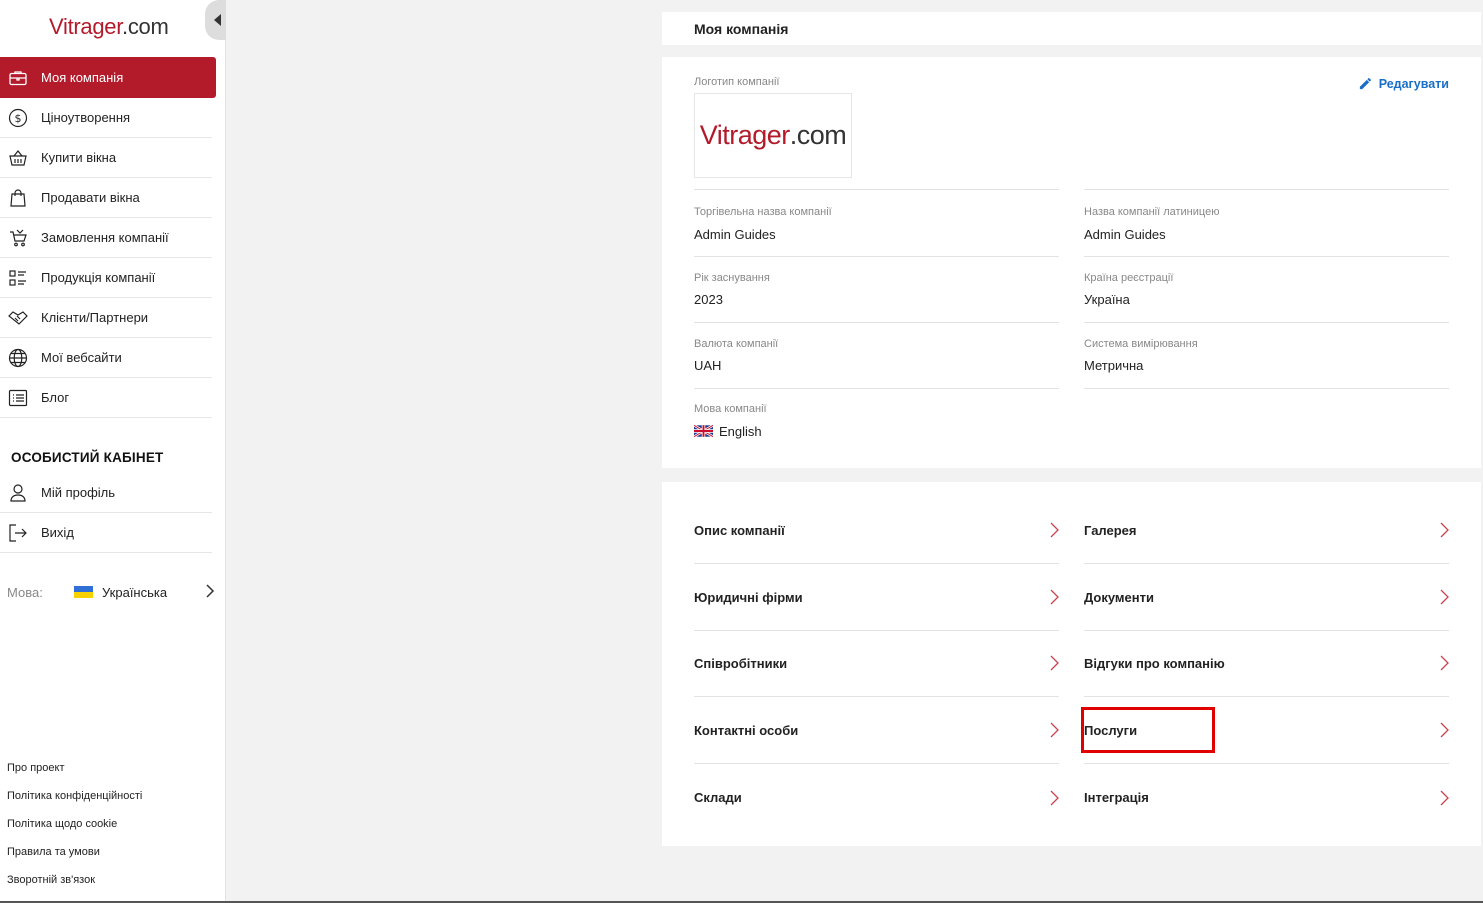  I want to click on footer-link-cookie: Політика щодо cookie, so click(74, 830).